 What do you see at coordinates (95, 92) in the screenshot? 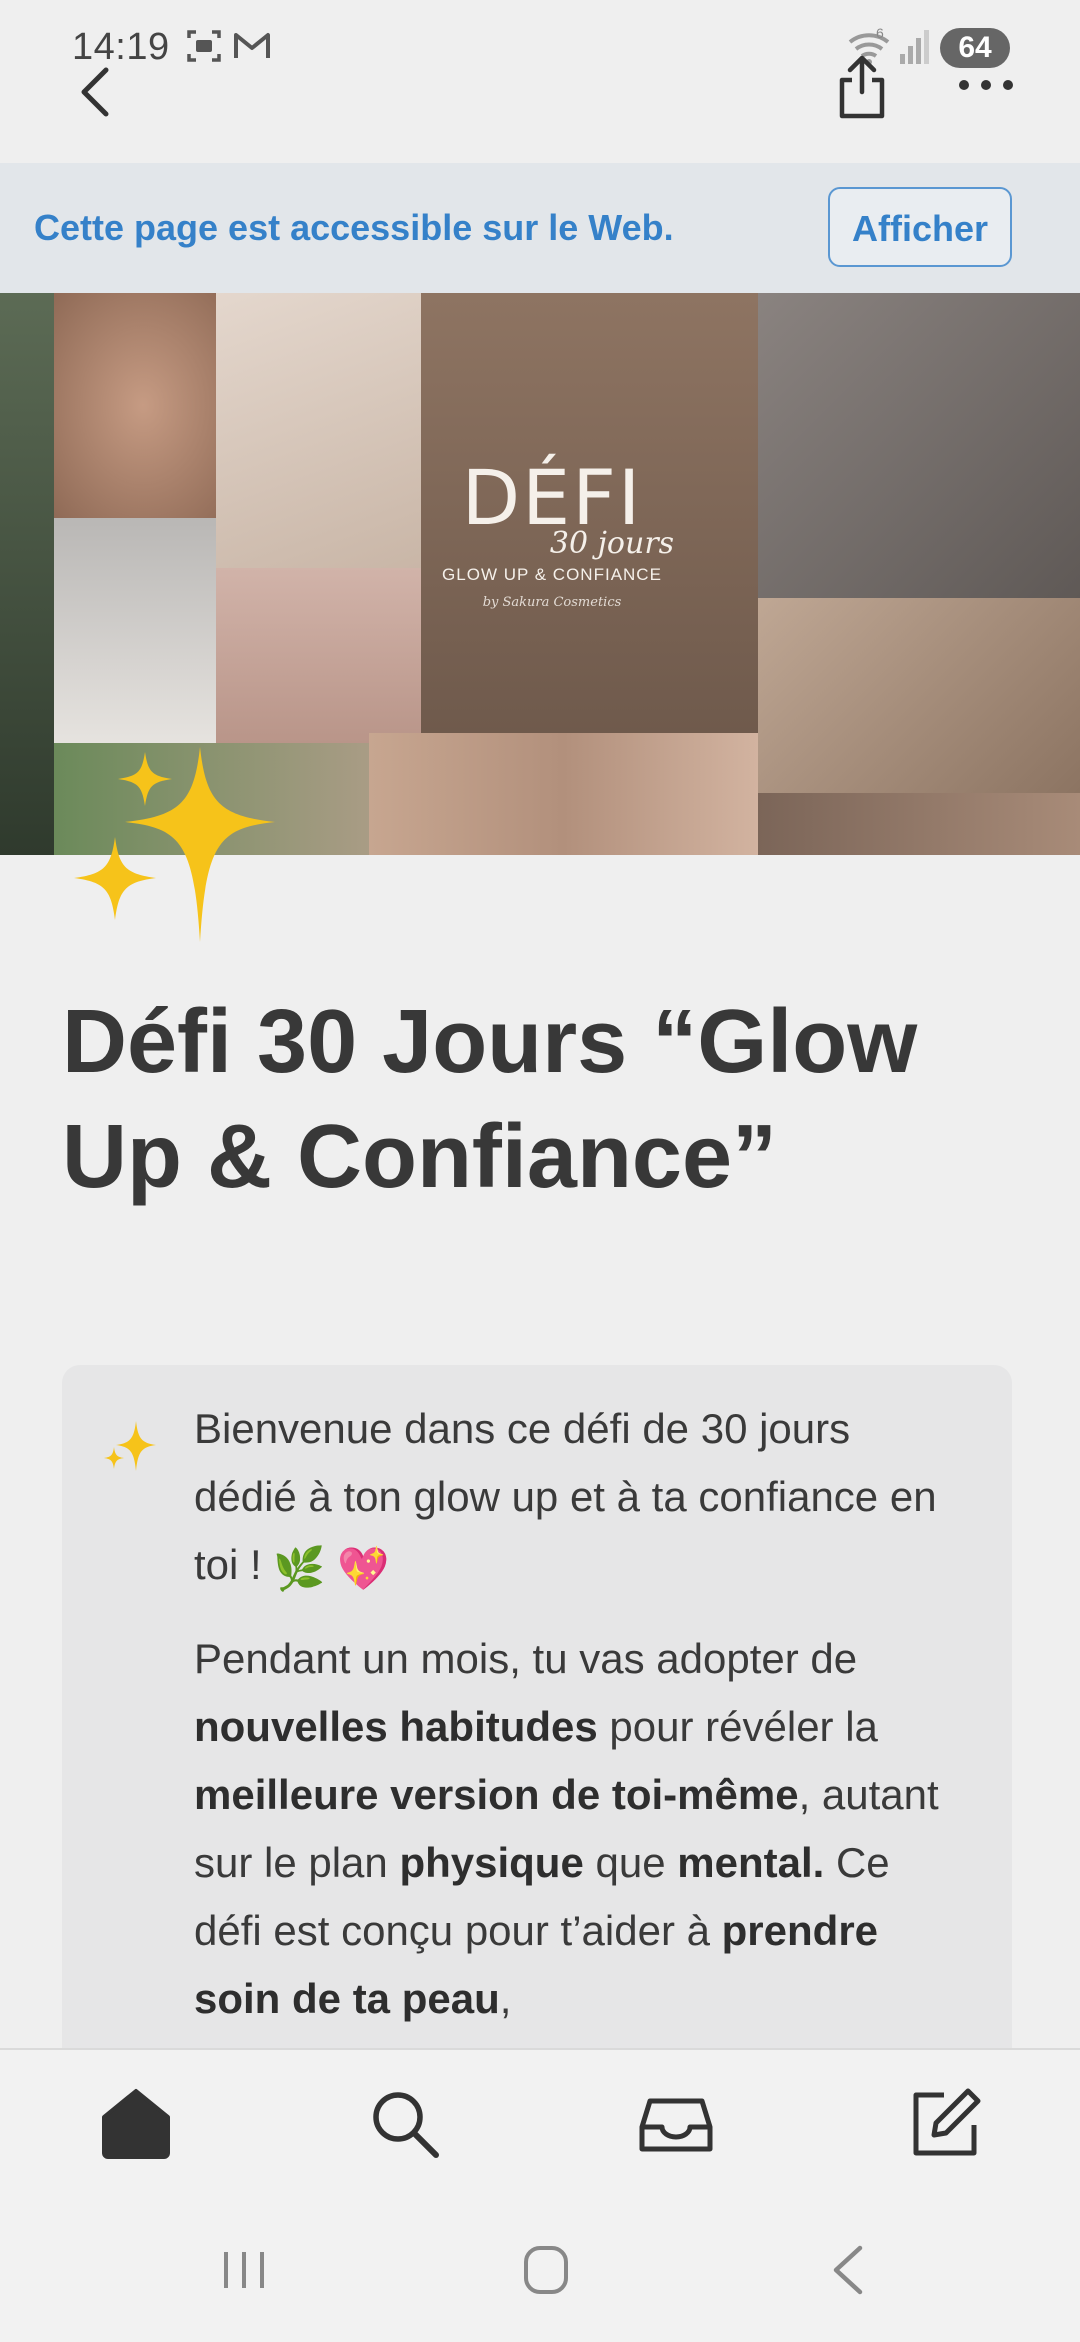
I see `chevron-left-icon` at bounding box center [95, 92].